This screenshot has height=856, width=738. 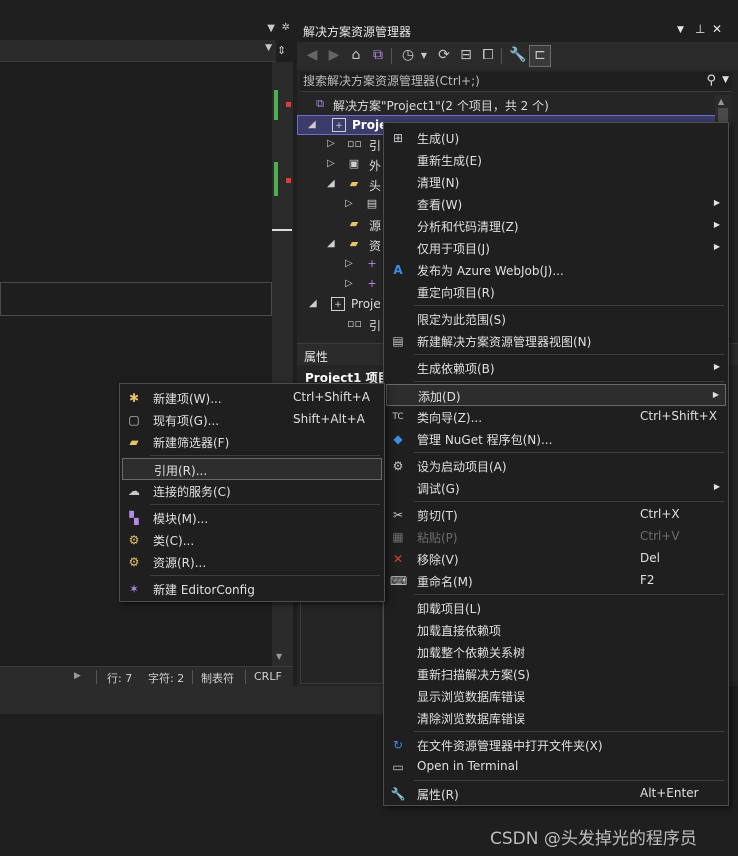 What do you see at coordinates (444, 55) in the screenshot?
I see `sync-icon: ⟳` at bounding box center [444, 55].